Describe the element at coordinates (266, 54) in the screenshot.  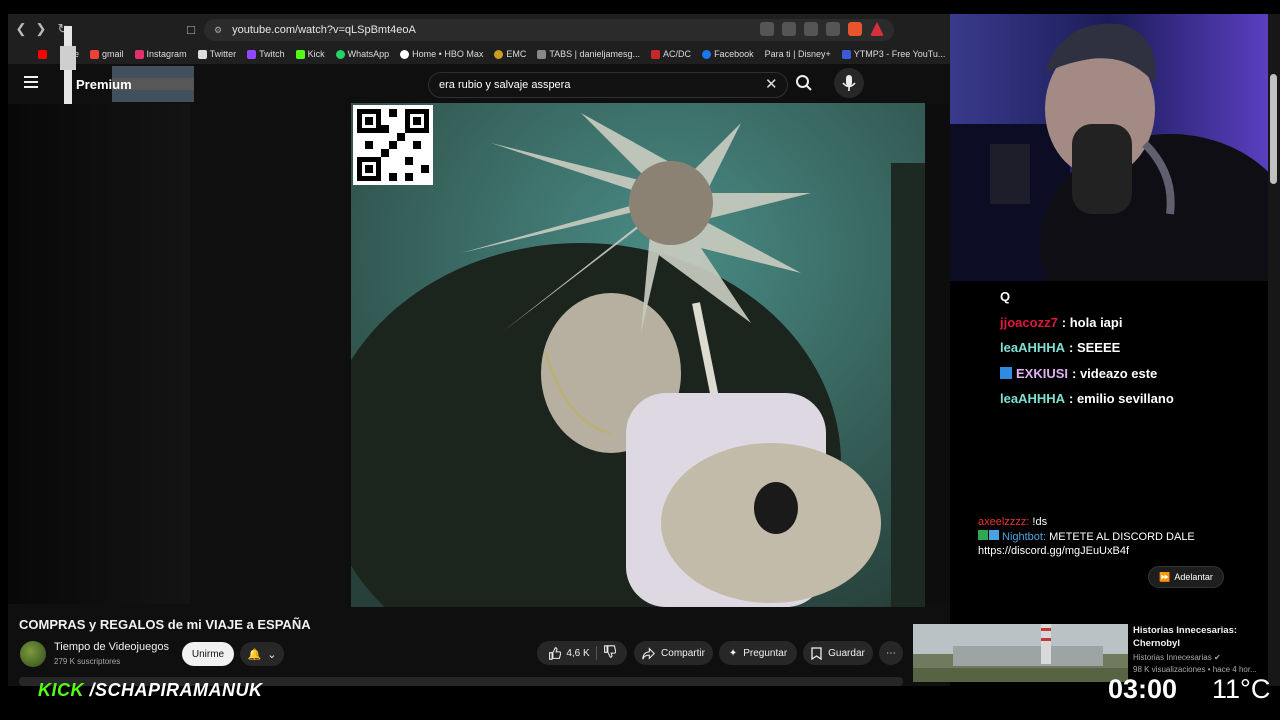
I see `bookmark-twitch: Twitch` at that location.